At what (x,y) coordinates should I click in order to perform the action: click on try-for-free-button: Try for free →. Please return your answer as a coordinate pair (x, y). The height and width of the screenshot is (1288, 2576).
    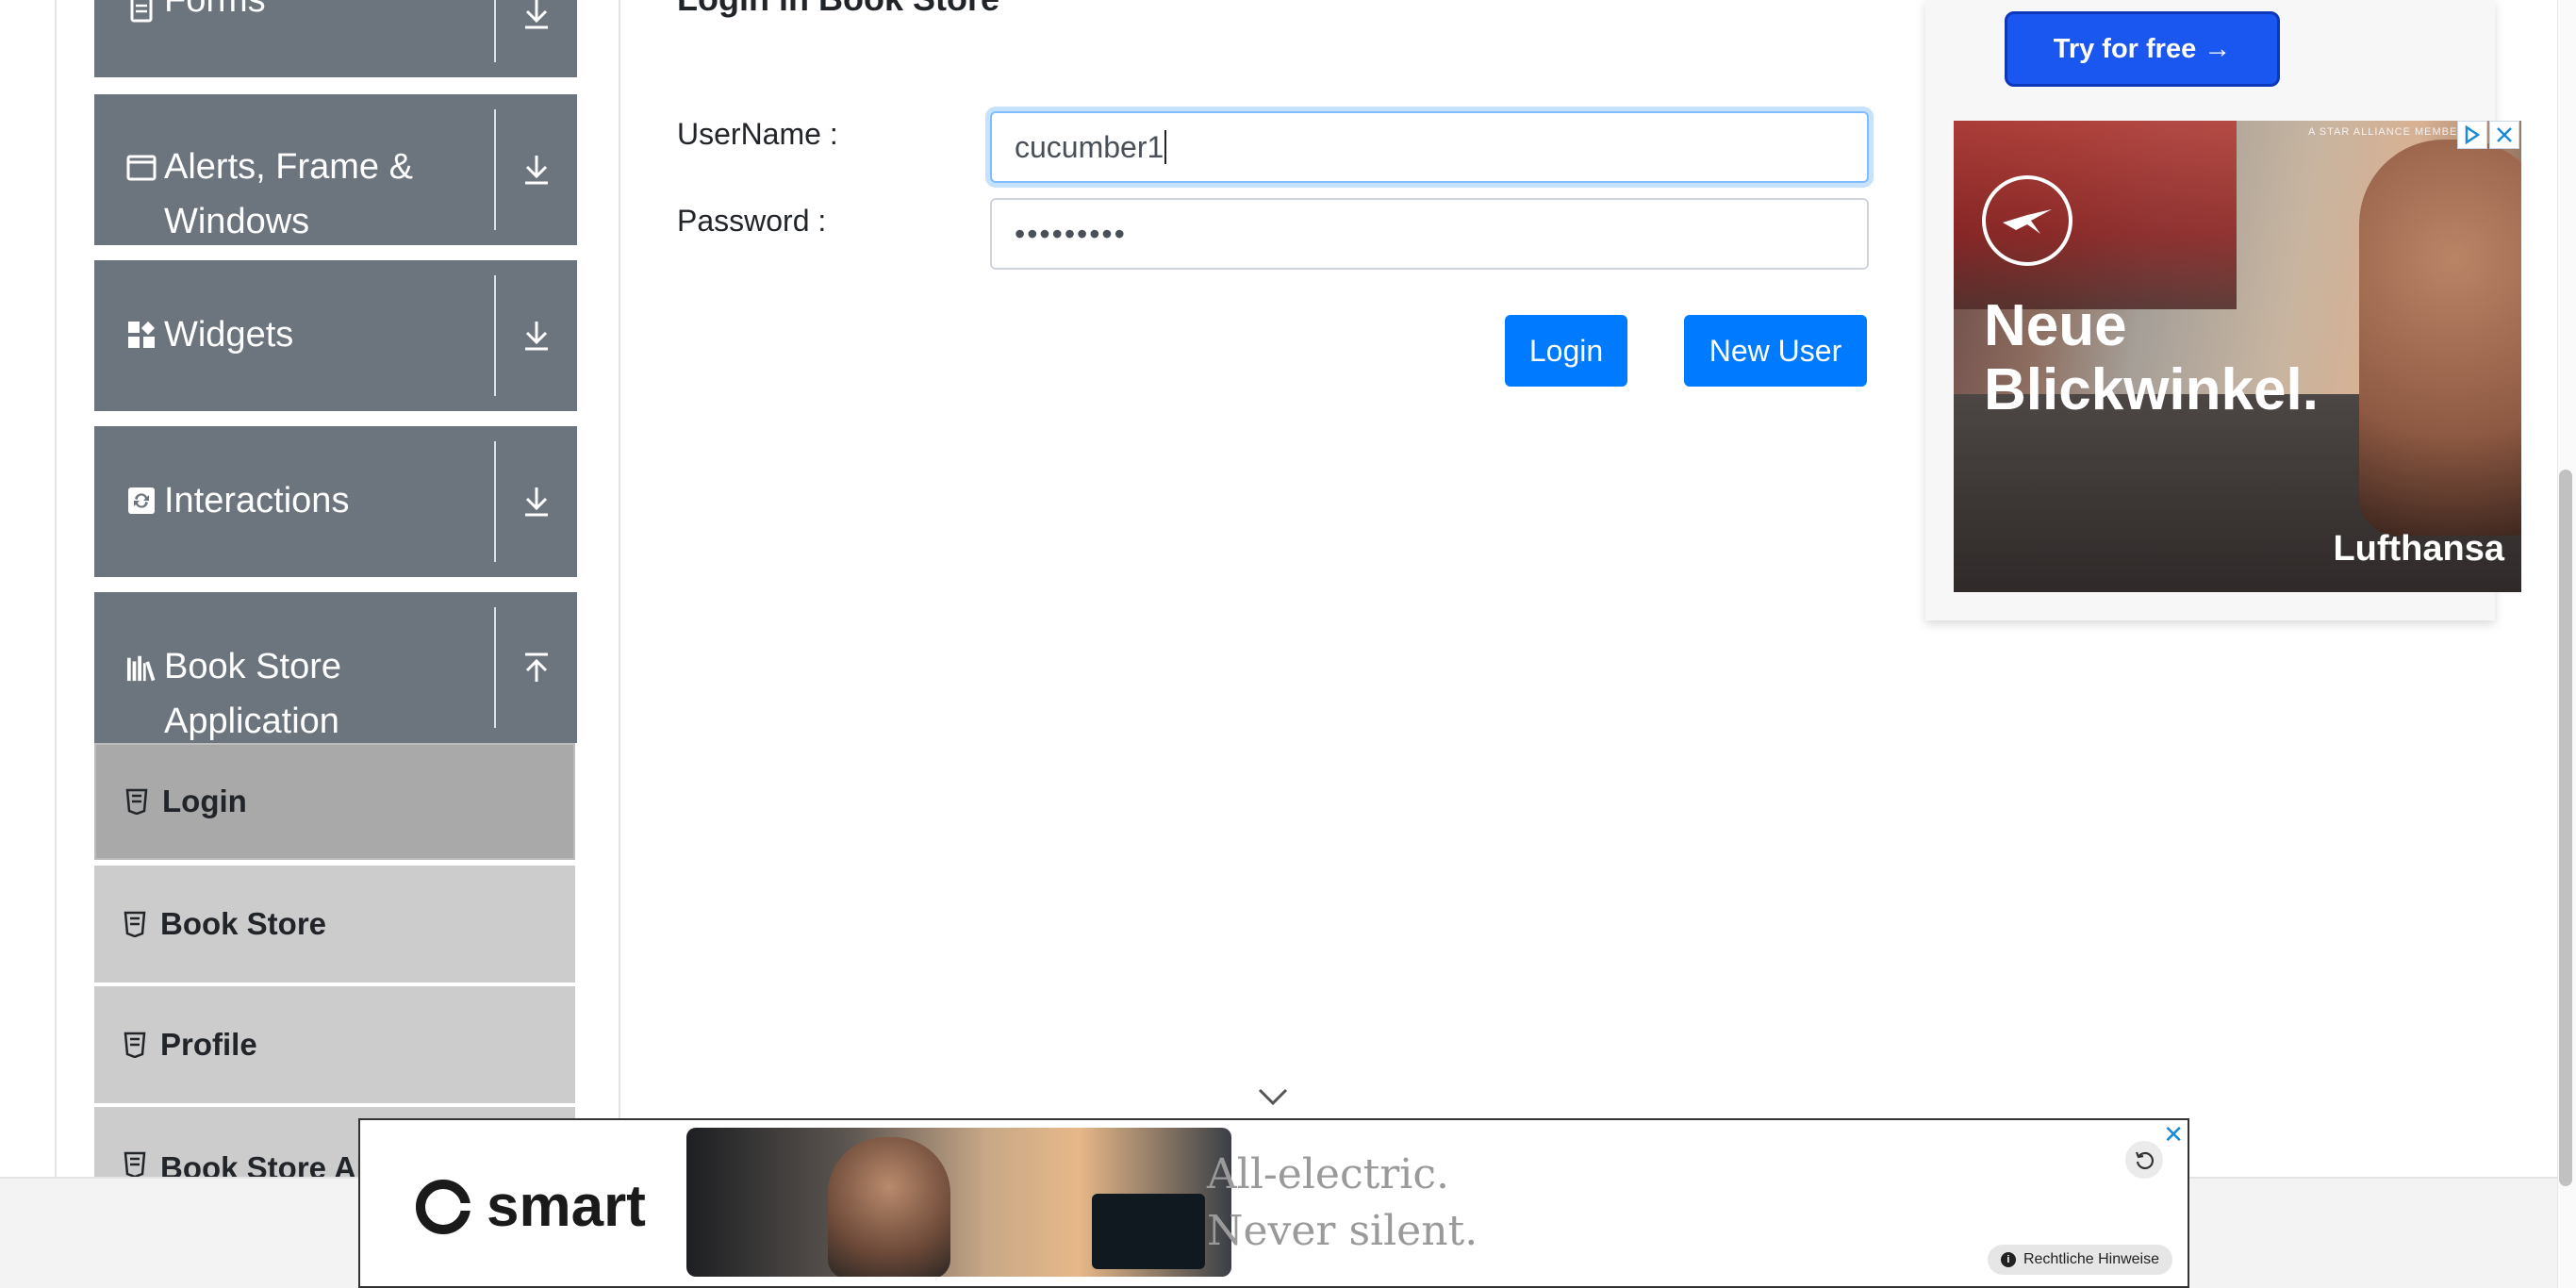
    Looking at the image, I should click on (2142, 49).